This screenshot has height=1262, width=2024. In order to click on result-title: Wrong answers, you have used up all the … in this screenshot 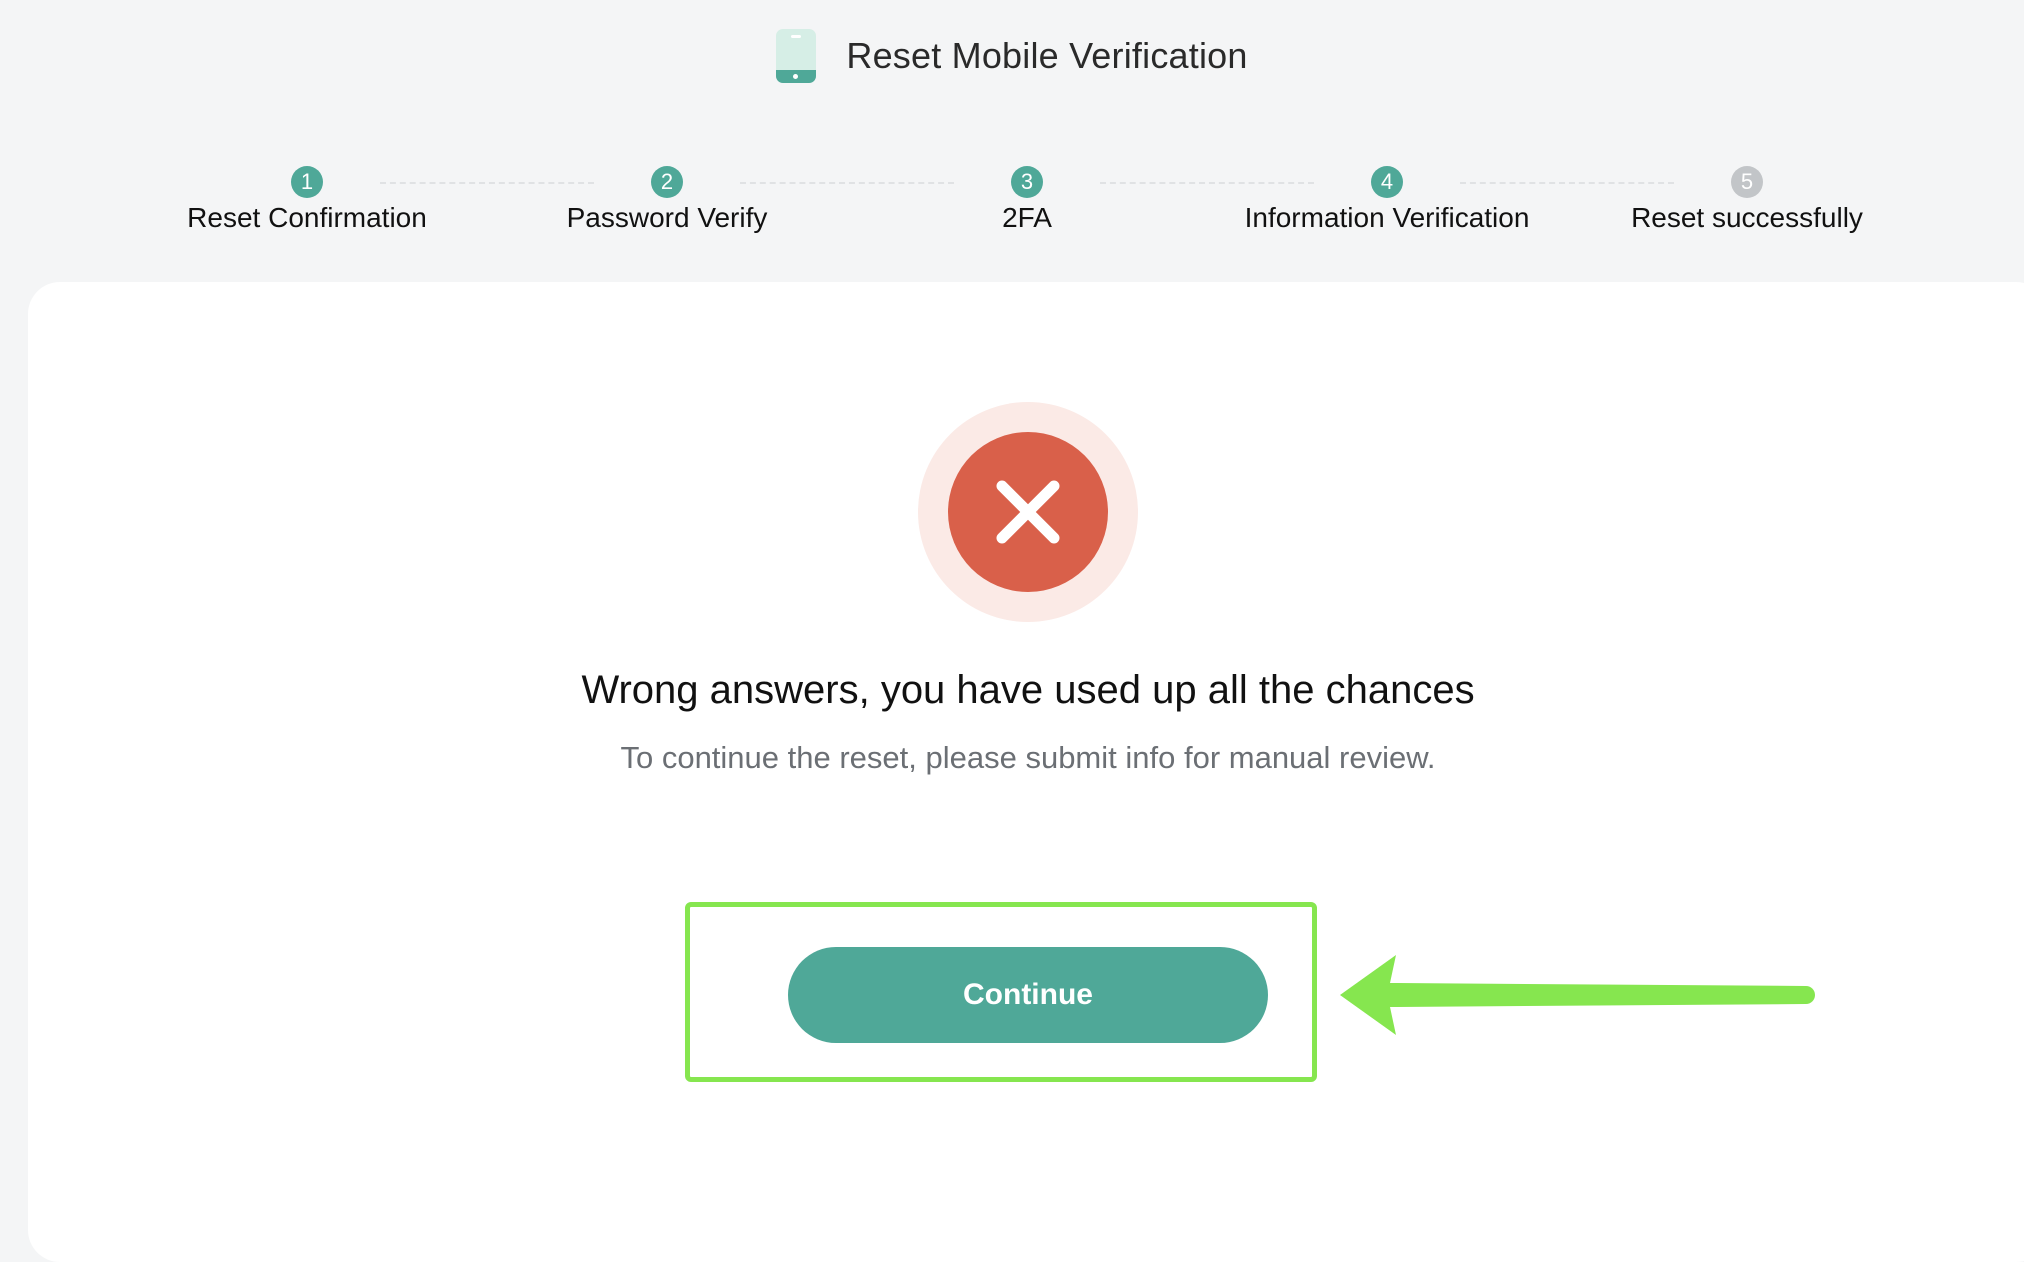, I will do `click(1028, 690)`.